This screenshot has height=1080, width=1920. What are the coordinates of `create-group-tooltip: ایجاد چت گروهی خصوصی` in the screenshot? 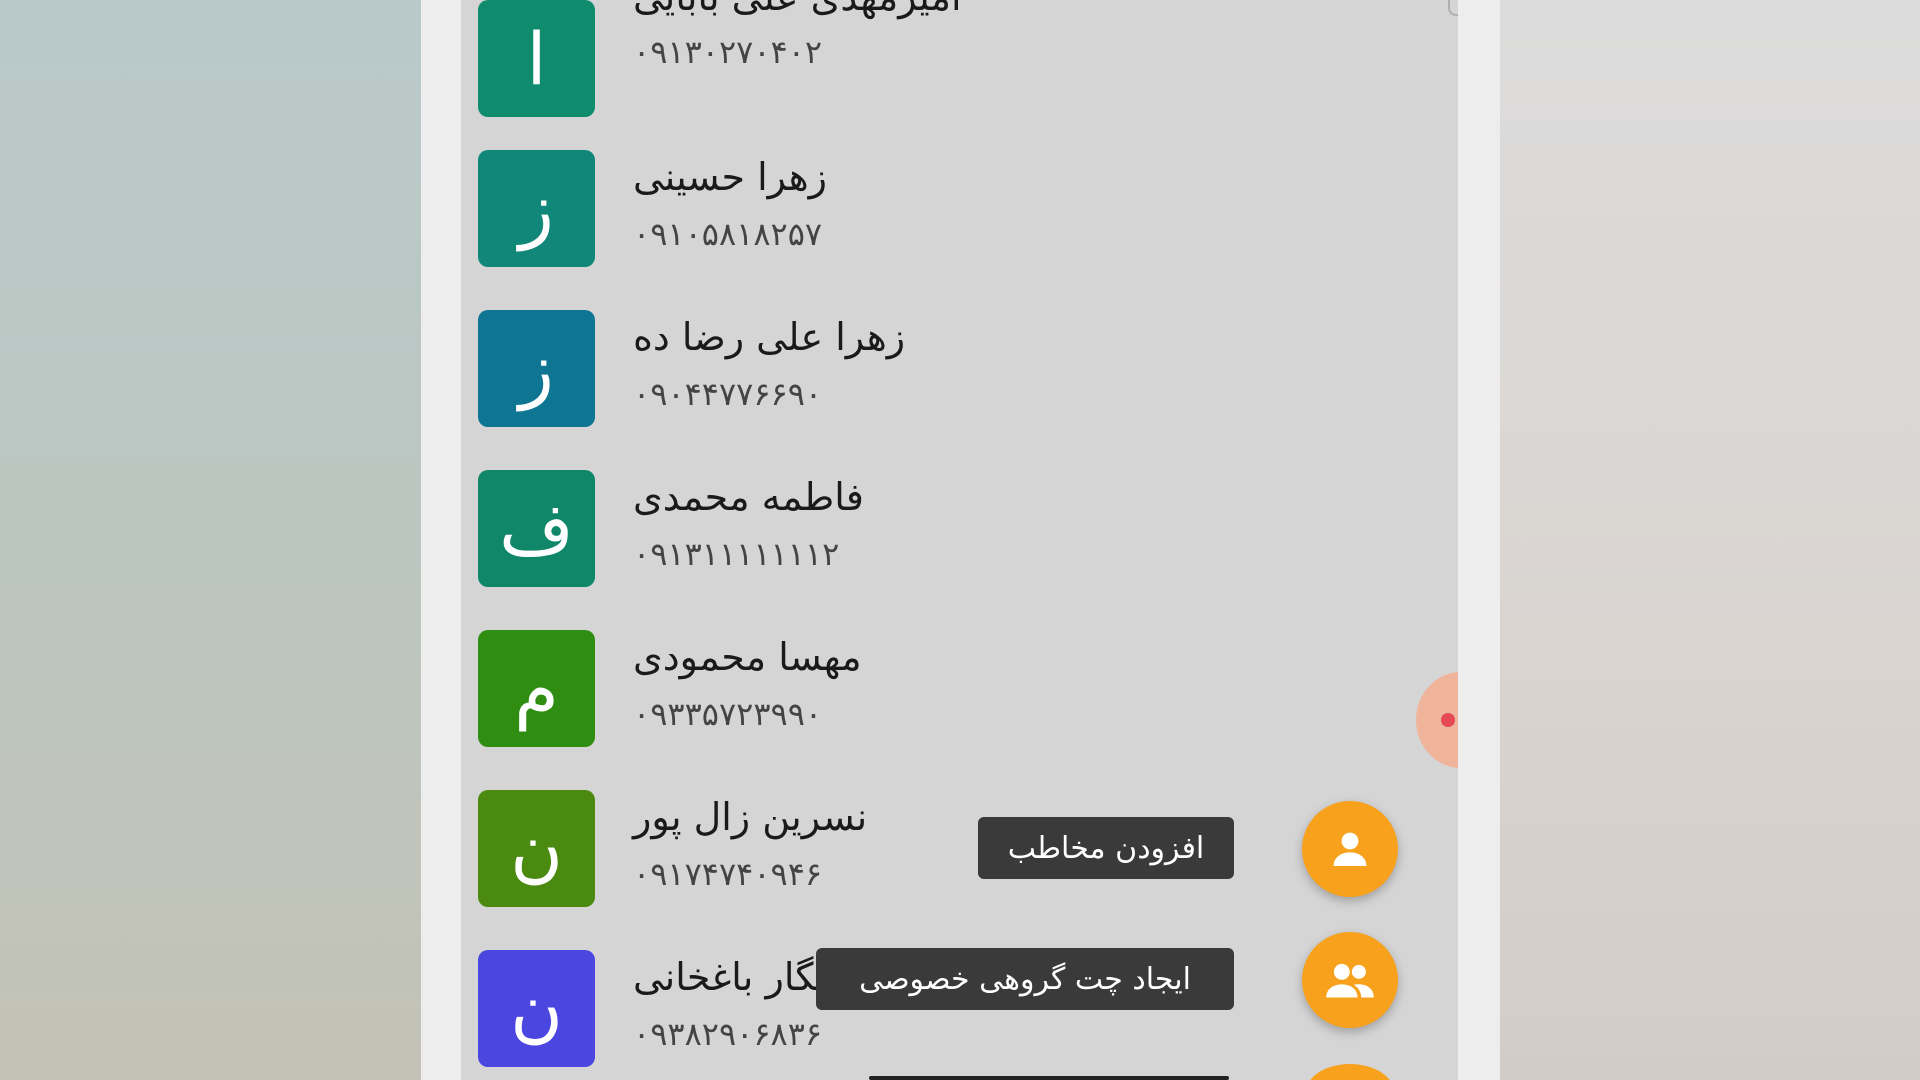 It's located at (1025, 979).